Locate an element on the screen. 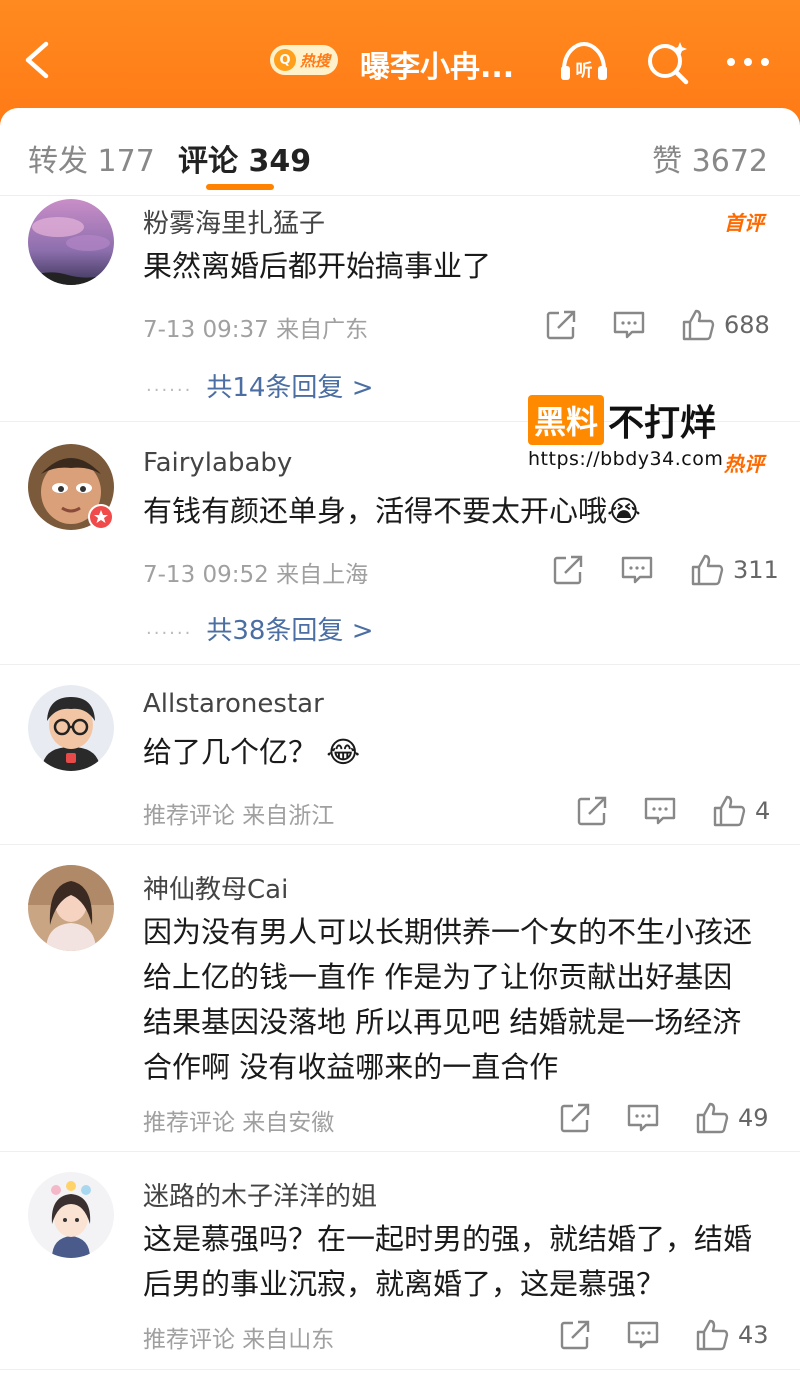  watermark-url: https://bbdy34.com is located at coordinates (626, 459).